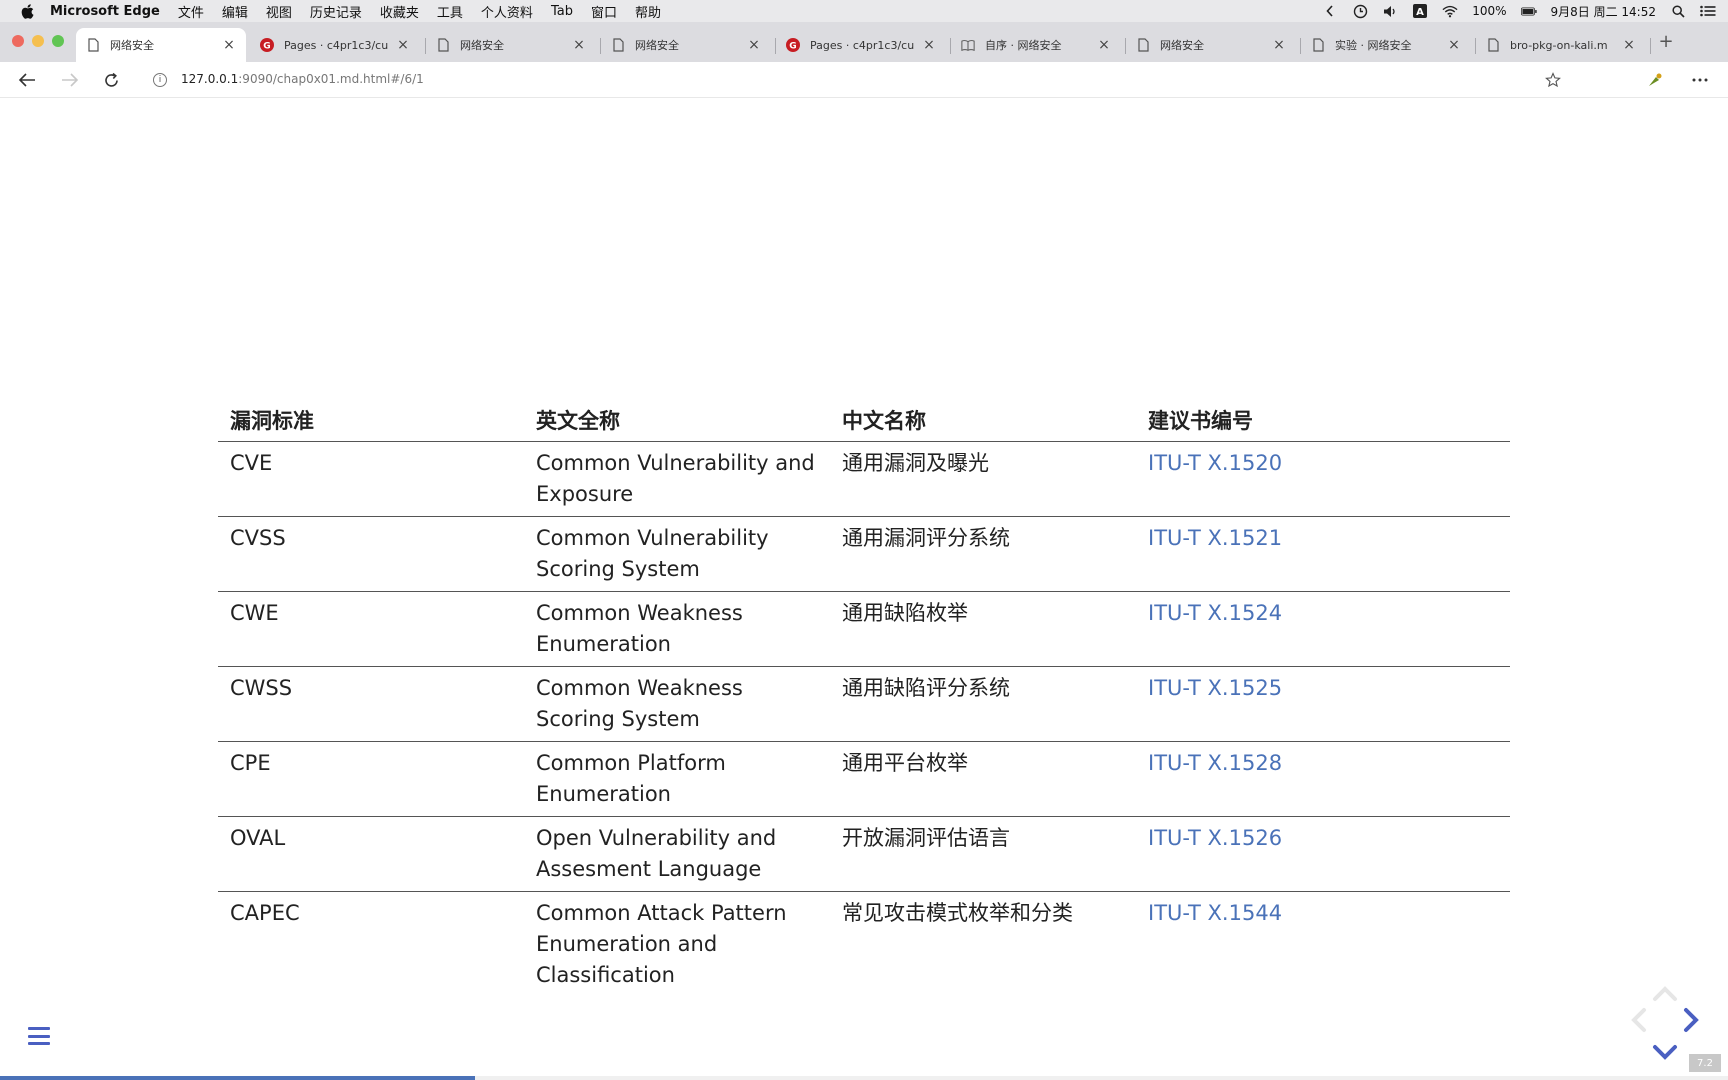 The image size is (1728, 1080). Describe the element at coordinates (1665, 1052) in the screenshot. I see `nav-down-arrow-icon` at that location.